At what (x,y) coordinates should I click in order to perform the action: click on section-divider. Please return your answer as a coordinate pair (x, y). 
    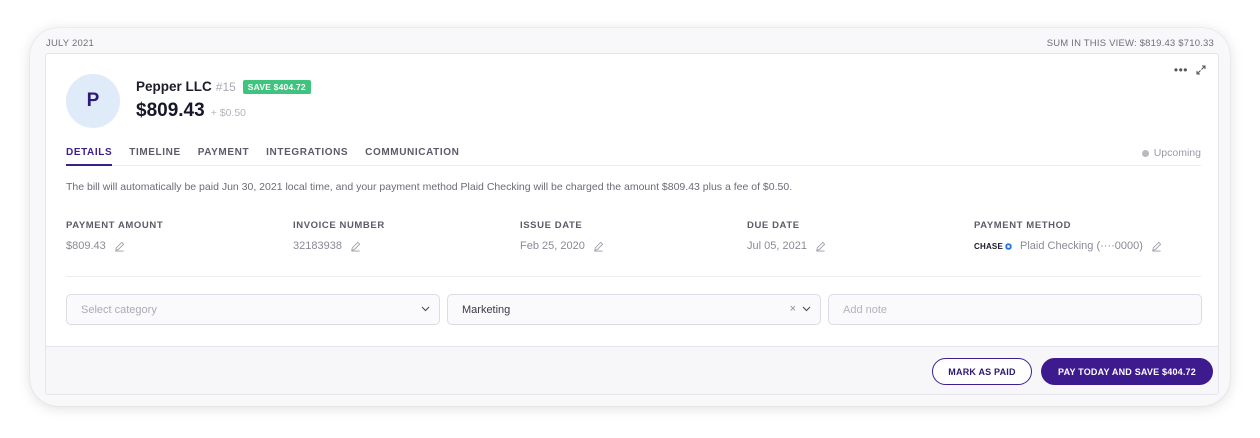
    Looking at the image, I should click on (633, 276).